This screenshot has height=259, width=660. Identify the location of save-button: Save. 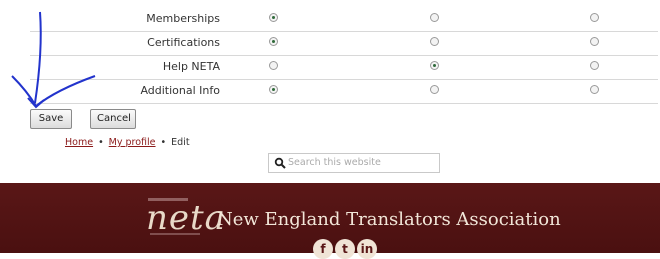
(51, 119).